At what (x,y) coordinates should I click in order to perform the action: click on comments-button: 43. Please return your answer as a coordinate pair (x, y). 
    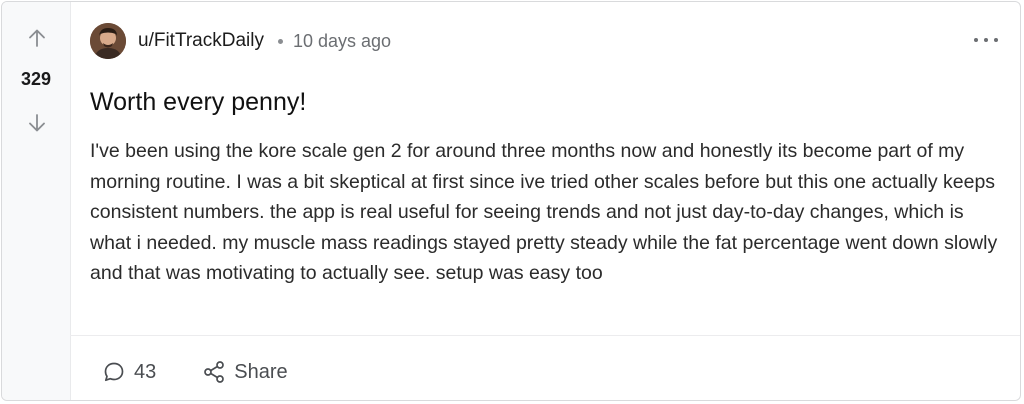
    Looking at the image, I should click on (129, 372).